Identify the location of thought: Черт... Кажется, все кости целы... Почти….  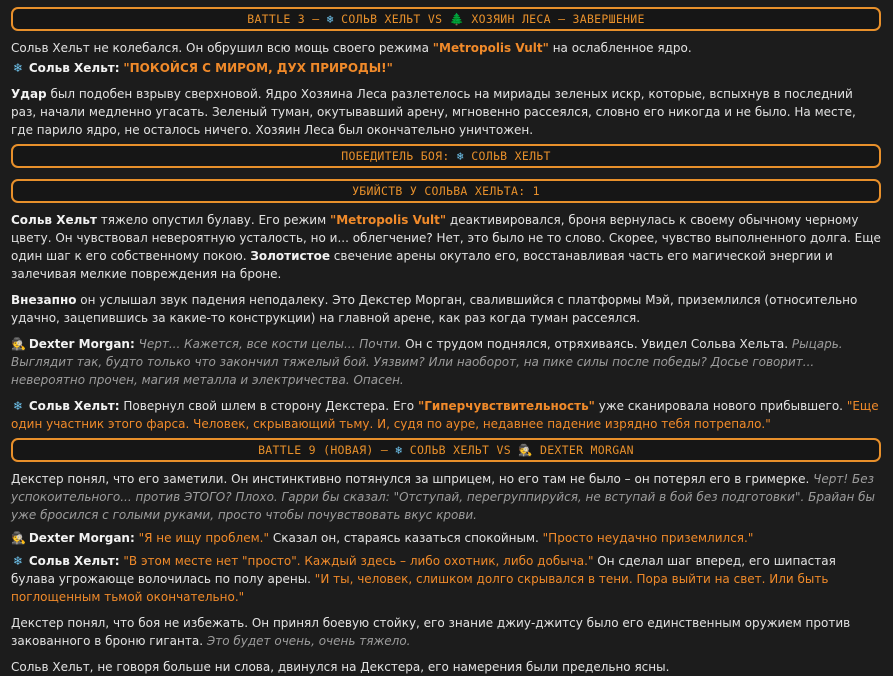
(270, 344).